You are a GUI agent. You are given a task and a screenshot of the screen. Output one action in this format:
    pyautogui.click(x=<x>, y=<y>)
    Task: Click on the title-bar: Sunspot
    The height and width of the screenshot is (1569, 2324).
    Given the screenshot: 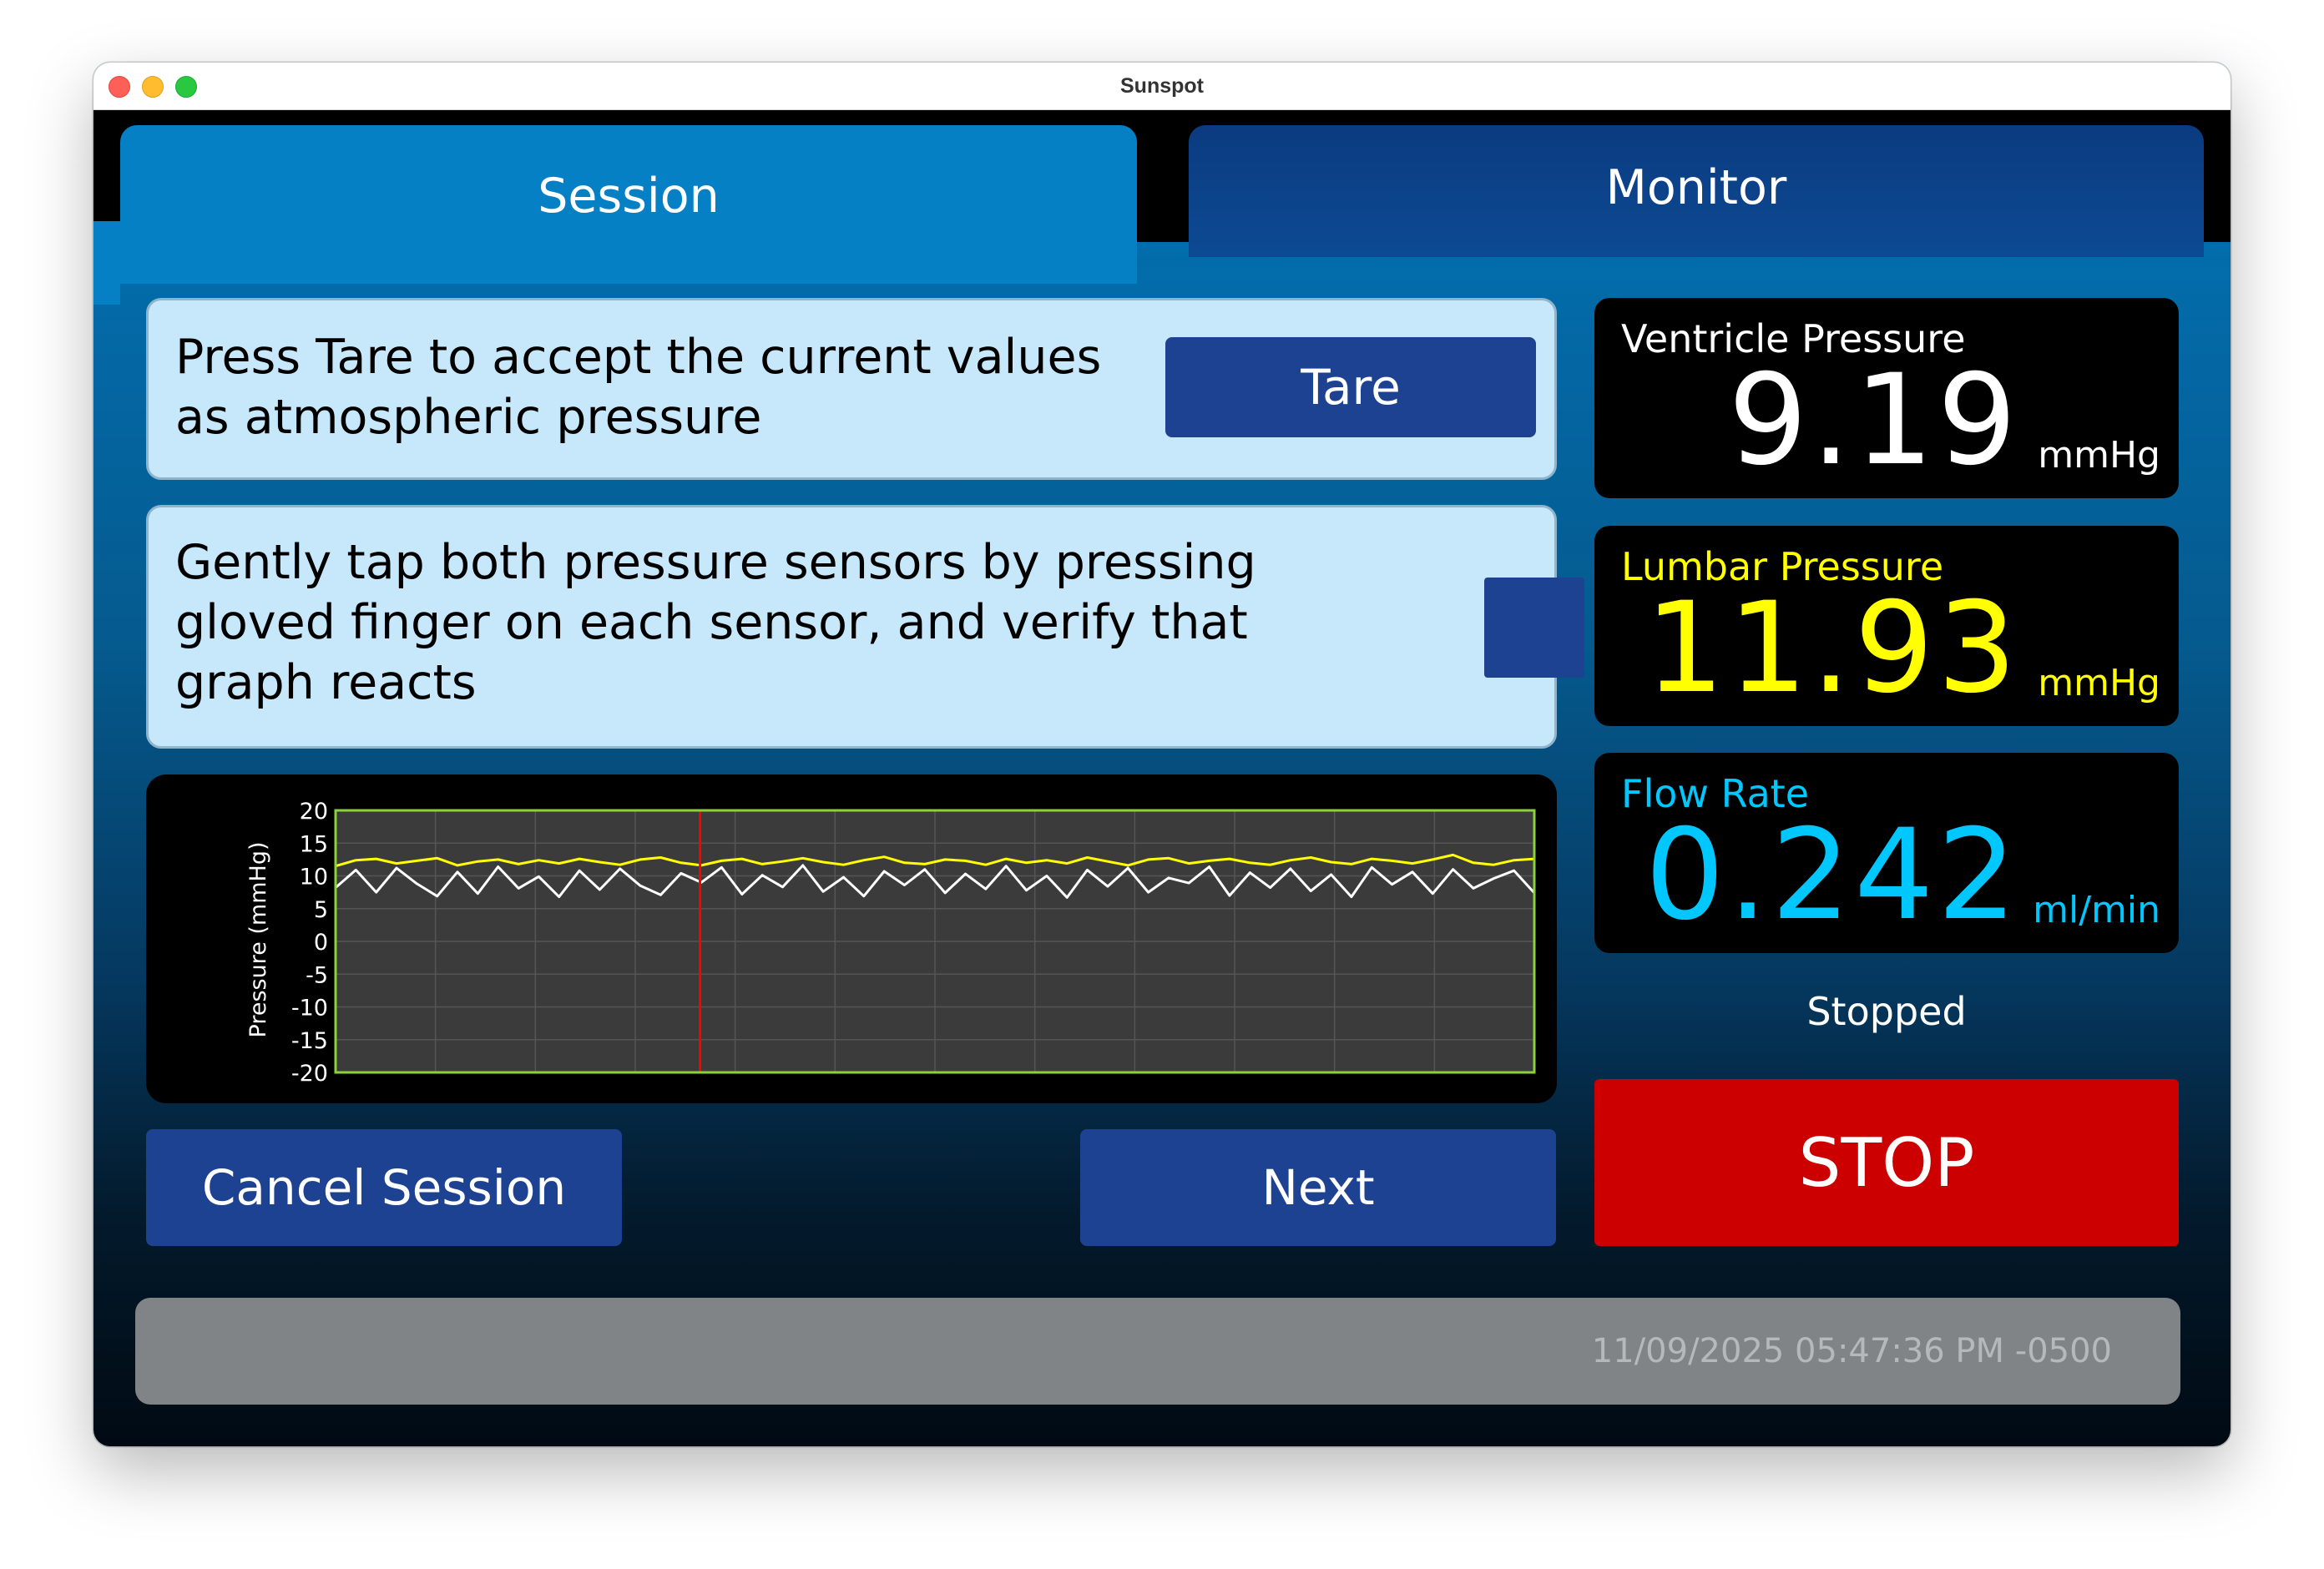 What is the action you would take?
    pyautogui.click(x=1162, y=86)
    